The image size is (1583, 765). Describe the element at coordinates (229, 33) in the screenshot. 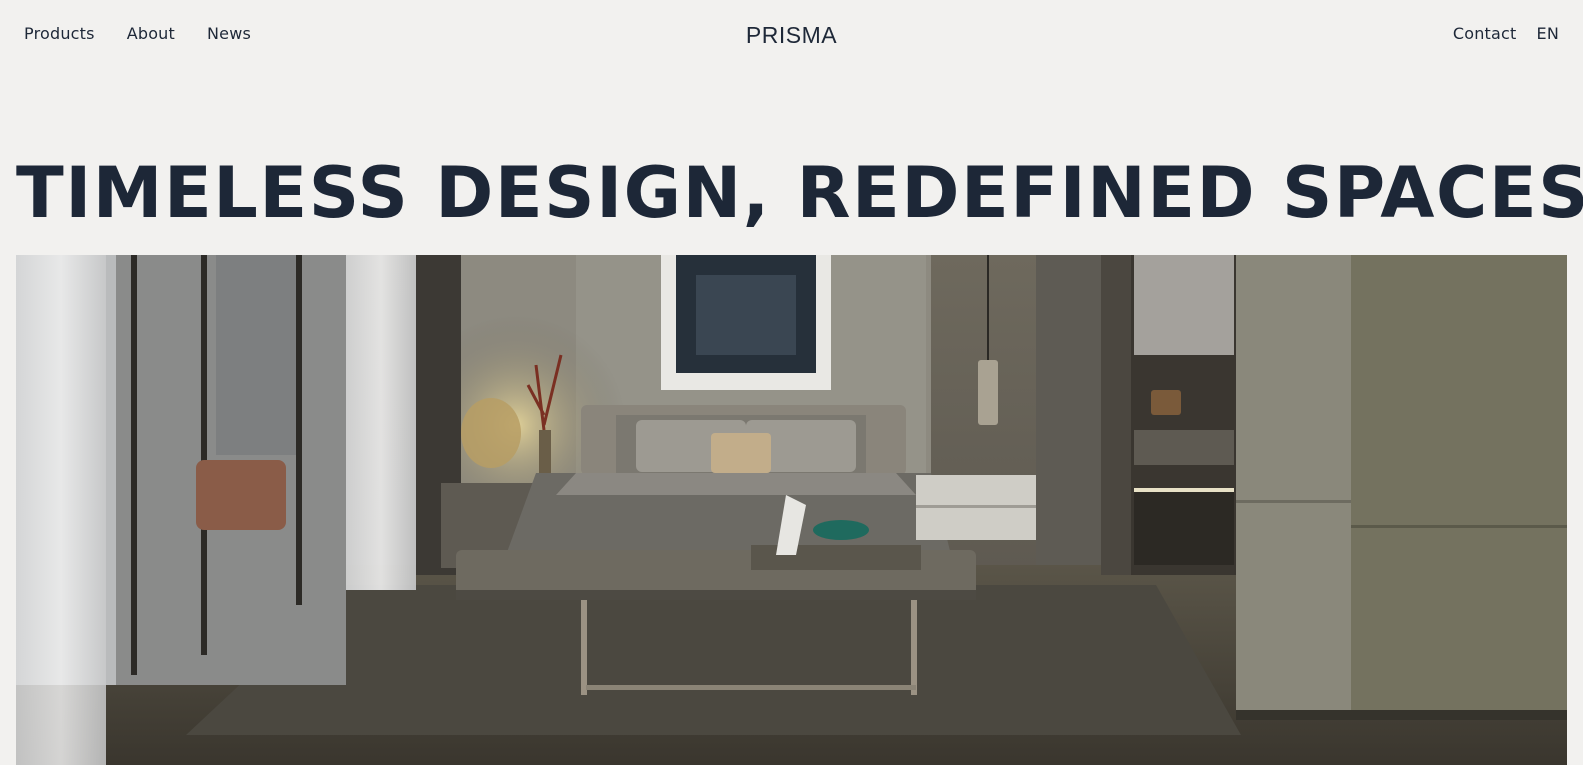

I see `nav-link-news: News` at that location.